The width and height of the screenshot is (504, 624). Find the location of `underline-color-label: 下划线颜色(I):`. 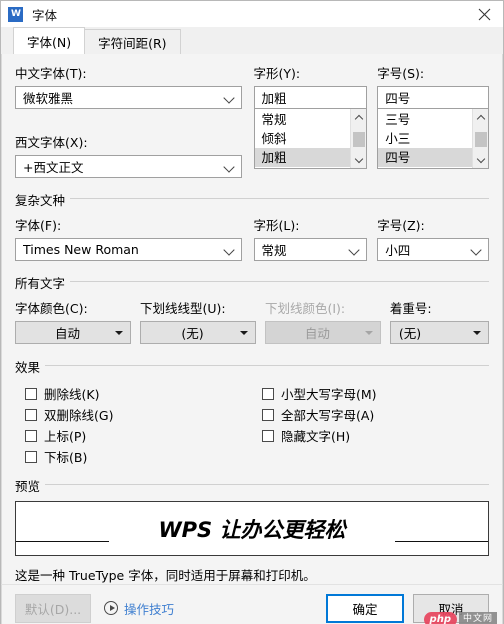

underline-color-label: 下划线颜色(I): is located at coordinates (305, 308).